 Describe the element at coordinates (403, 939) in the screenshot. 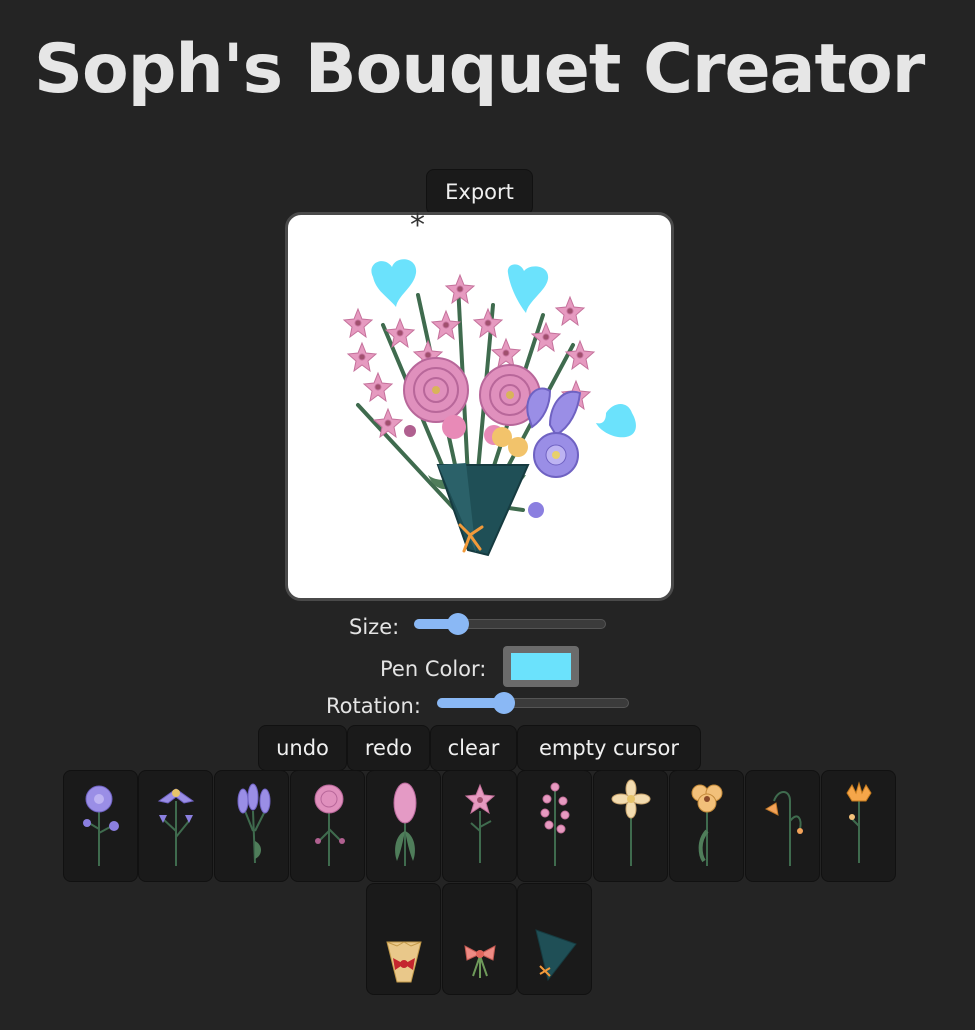

I see `palette-tile-gold-wrap` at that location.